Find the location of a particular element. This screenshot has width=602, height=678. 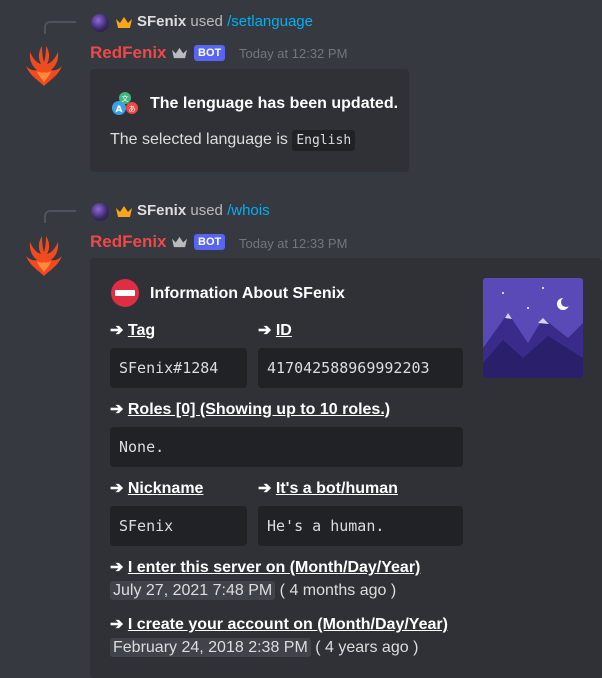

joined-date: July 27, 2021 7:48 PM is located at coordinates (193, 590).